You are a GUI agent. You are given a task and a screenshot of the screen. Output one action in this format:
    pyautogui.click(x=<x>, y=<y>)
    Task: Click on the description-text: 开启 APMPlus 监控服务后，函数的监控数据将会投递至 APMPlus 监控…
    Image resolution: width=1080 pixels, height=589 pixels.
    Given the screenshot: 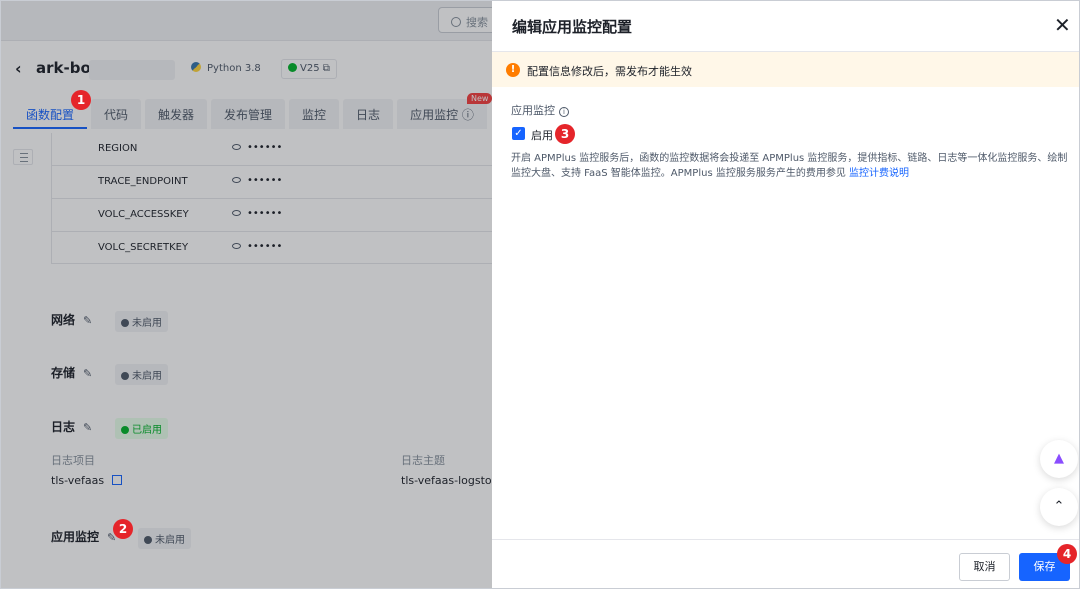 What is the action you would take?
    pyautogui.click(x=789, y=166)
    